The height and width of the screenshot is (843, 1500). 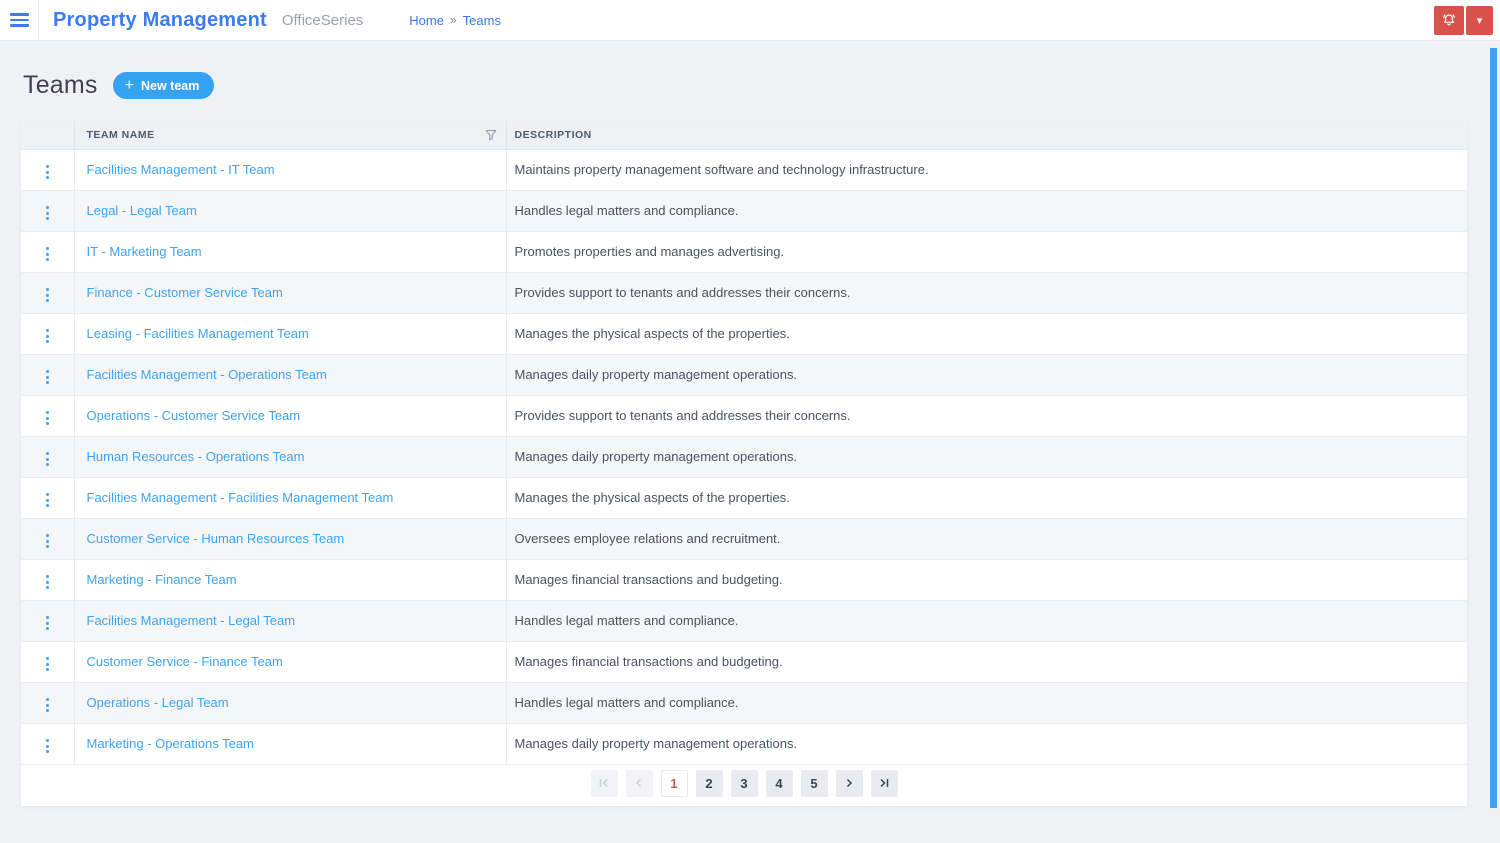 I want to click on caret-down-icon: ▾, so click(x=1479, y=20).